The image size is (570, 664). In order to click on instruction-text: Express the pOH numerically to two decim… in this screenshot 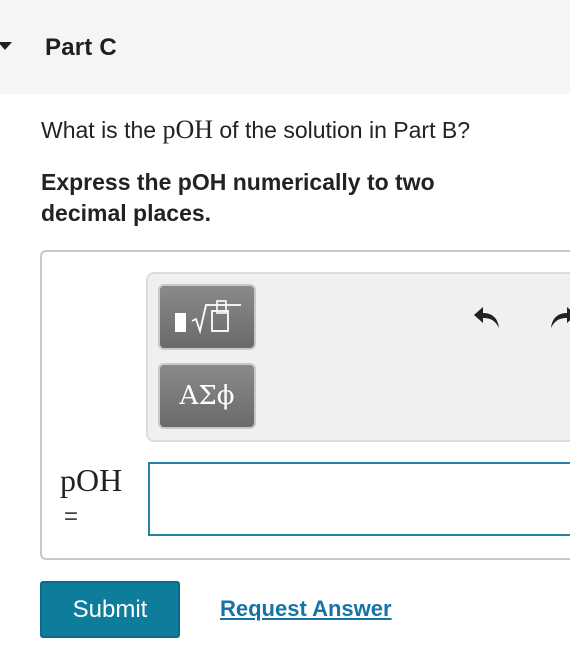, I will do `click(238, 197)`.